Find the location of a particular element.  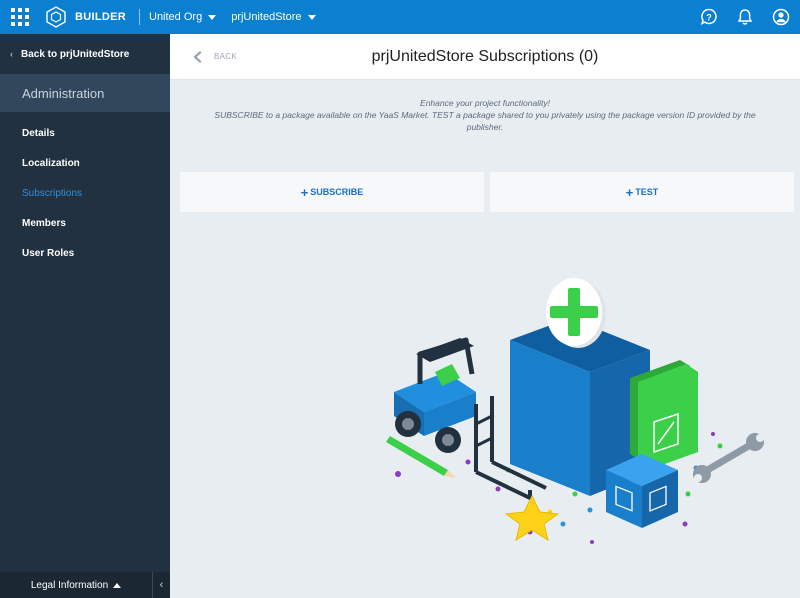

org-name: United Org is located at coordinates (176, 17).